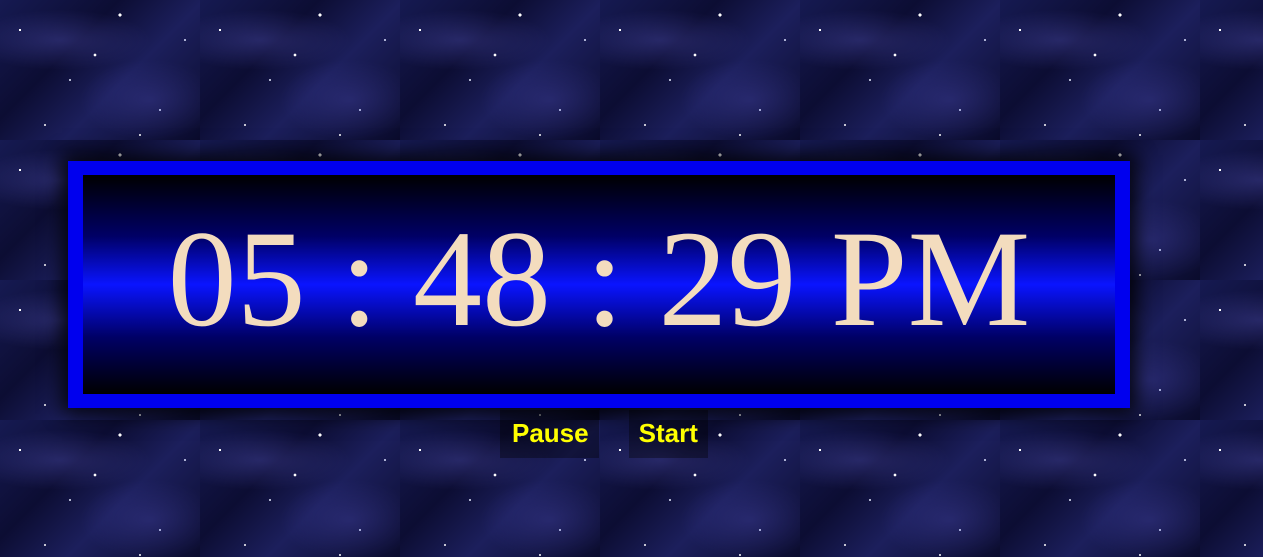 Image resolution: width=1263 pixels, height=557 pixels. What do you see at coordinates (604, 434) in the screenshot?
I see `clock-controls: Pause Start` at bounding box center [604, 434].